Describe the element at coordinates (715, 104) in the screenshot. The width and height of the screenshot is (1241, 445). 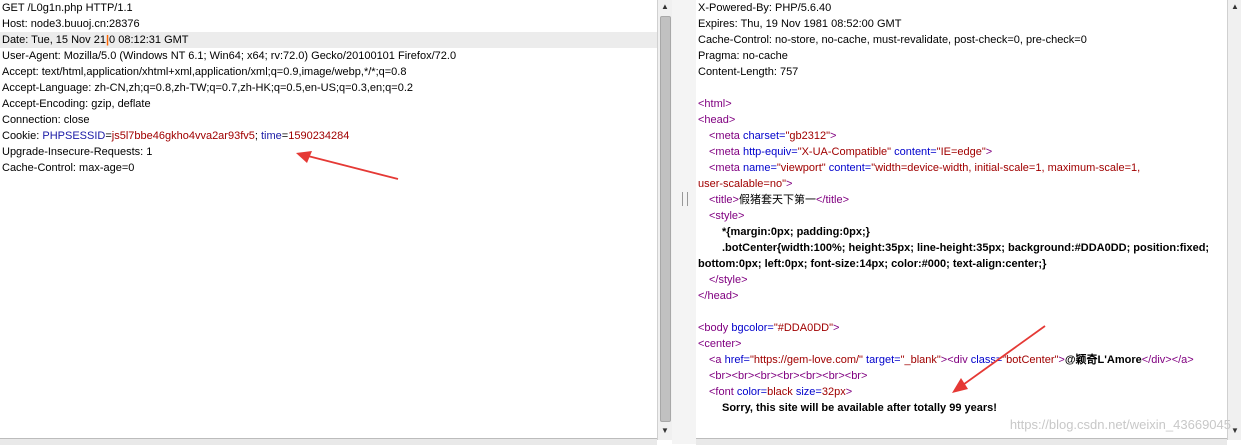
I see `html-open-tag: <html>` at that location.